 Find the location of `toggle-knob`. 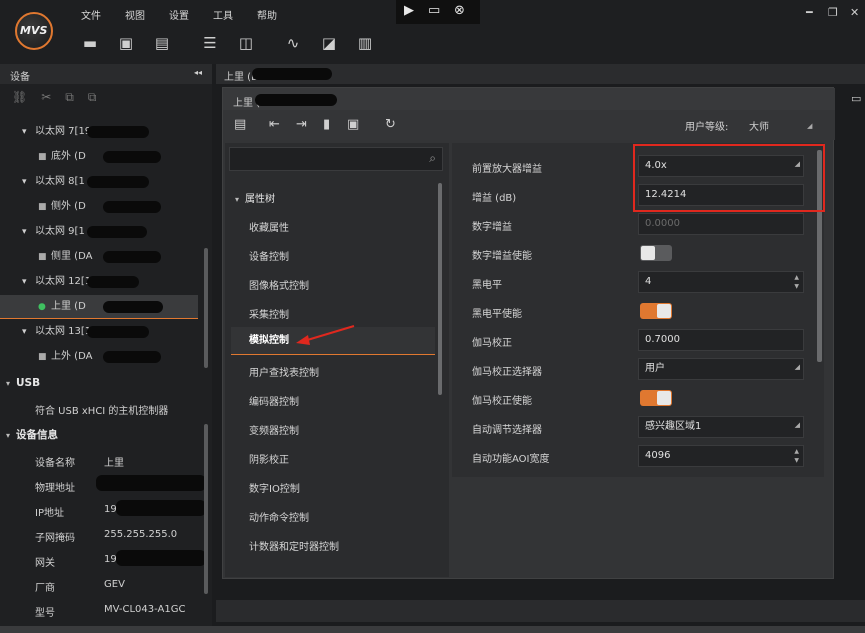

toggle-knob is located at coordinates (648, 253).